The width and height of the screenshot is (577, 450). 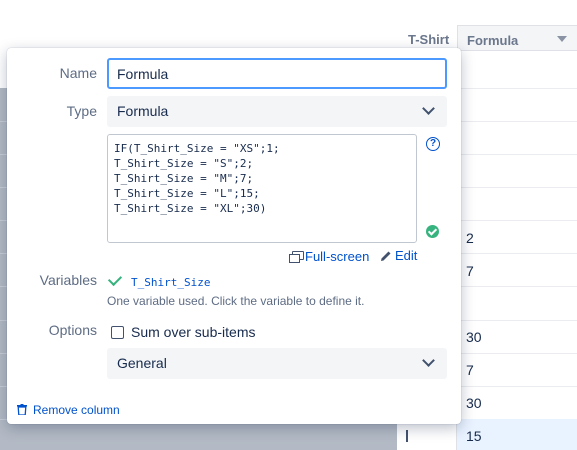 What do you see at coordinates (78, 73) in the screenshot?
I see `name-label: Name` at bounding box center [78, 73].